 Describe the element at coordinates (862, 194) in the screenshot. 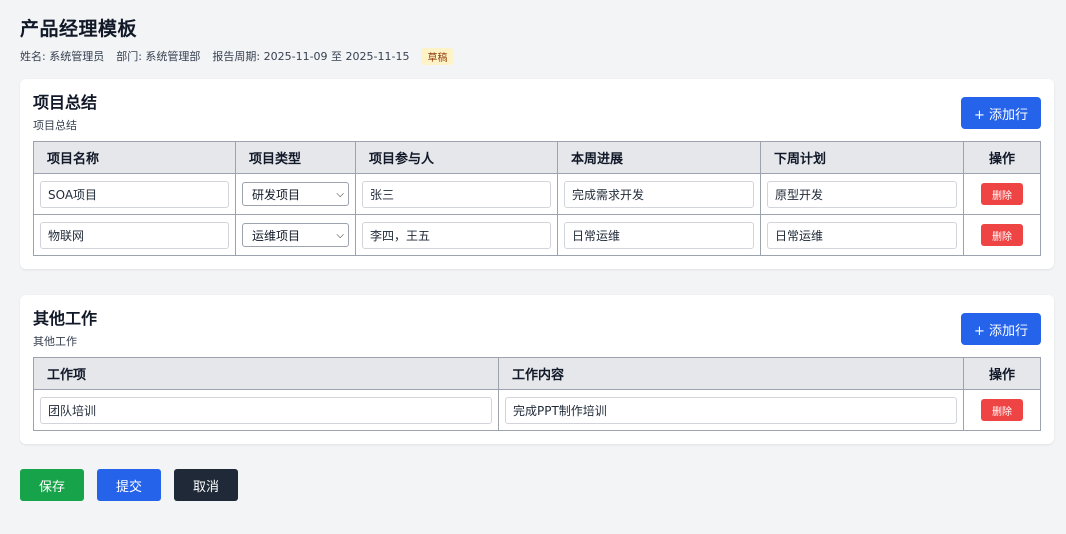

I see `next-week-plan-input: 原型开发` at that location.